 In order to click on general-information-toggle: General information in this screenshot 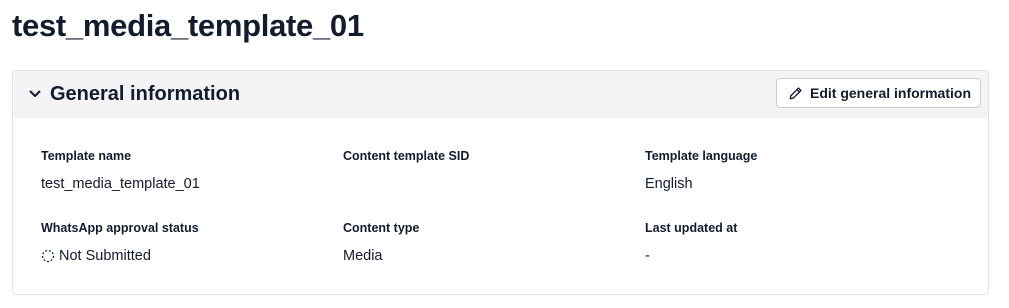, I will do `click(133, 94)`.